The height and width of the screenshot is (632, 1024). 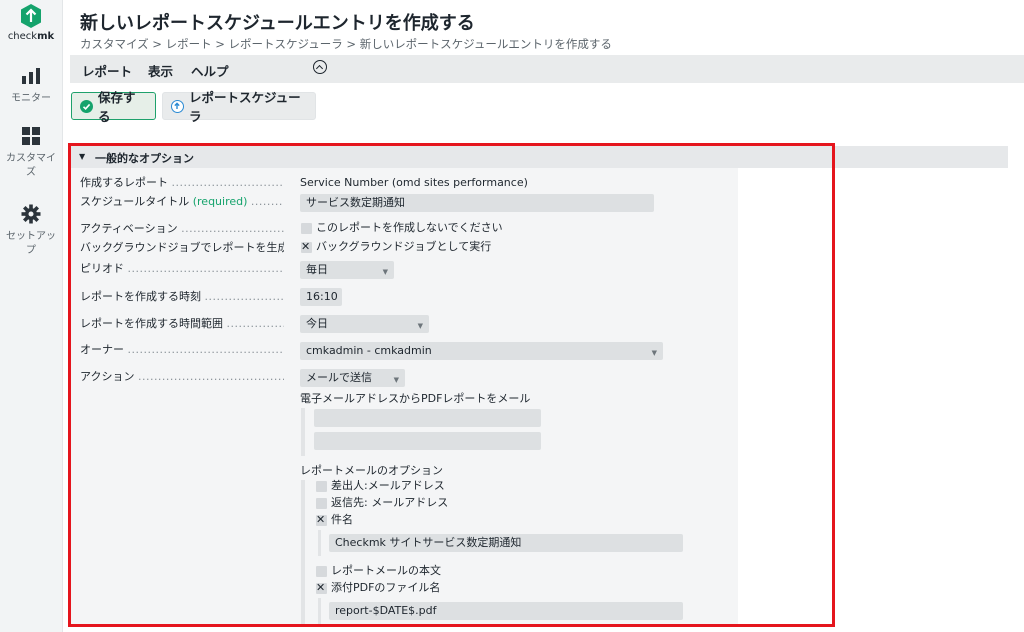 I want to click on checkmk-logo: checkmk, so click(x=31, y=23).